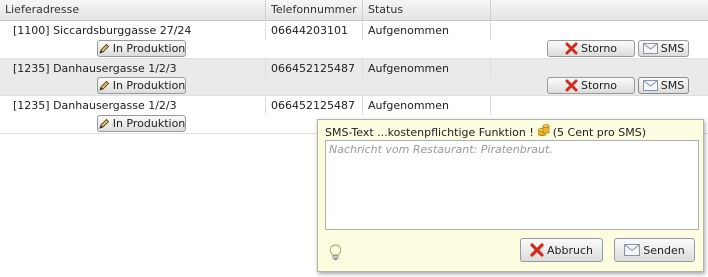 The width and height of the screenshot is (708, 277). I want to click on grid-header: Lieferadresse Telefonnummer Status, so click(354, 10).